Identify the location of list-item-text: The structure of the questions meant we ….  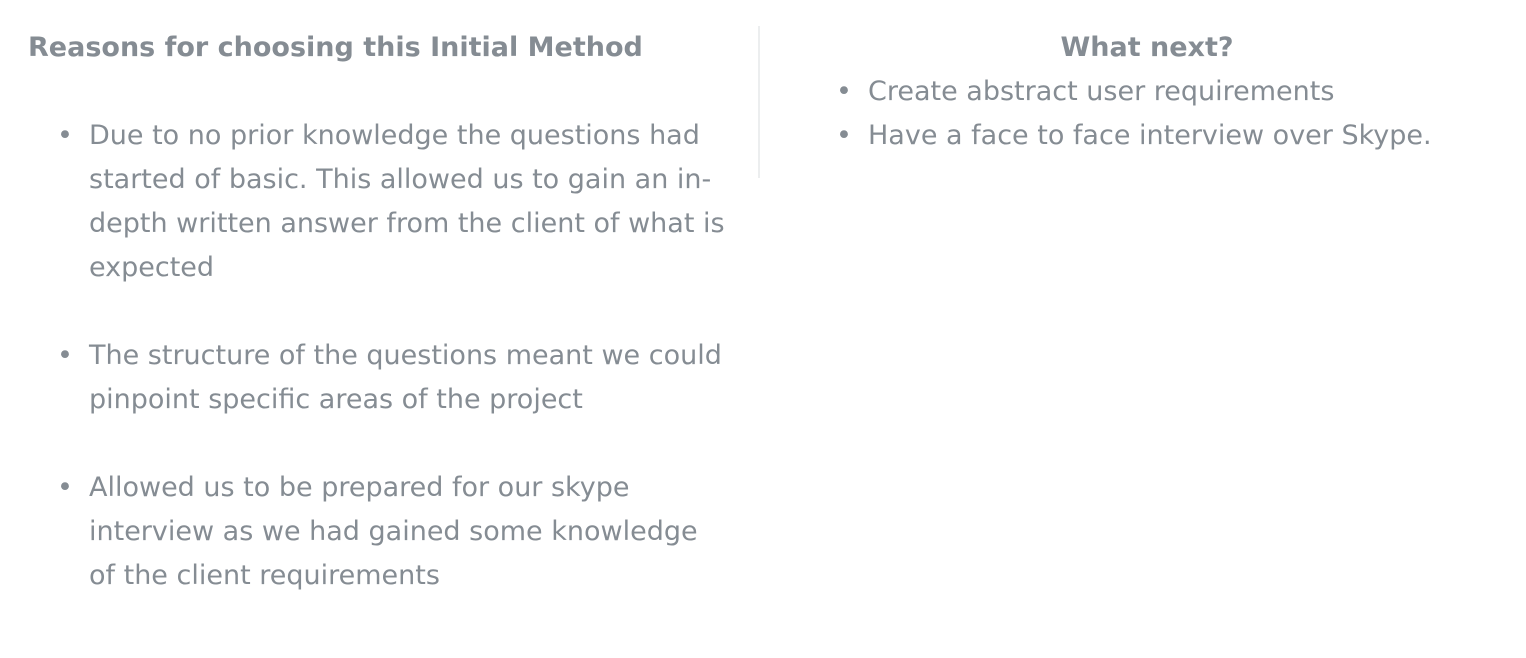
(405, 377).